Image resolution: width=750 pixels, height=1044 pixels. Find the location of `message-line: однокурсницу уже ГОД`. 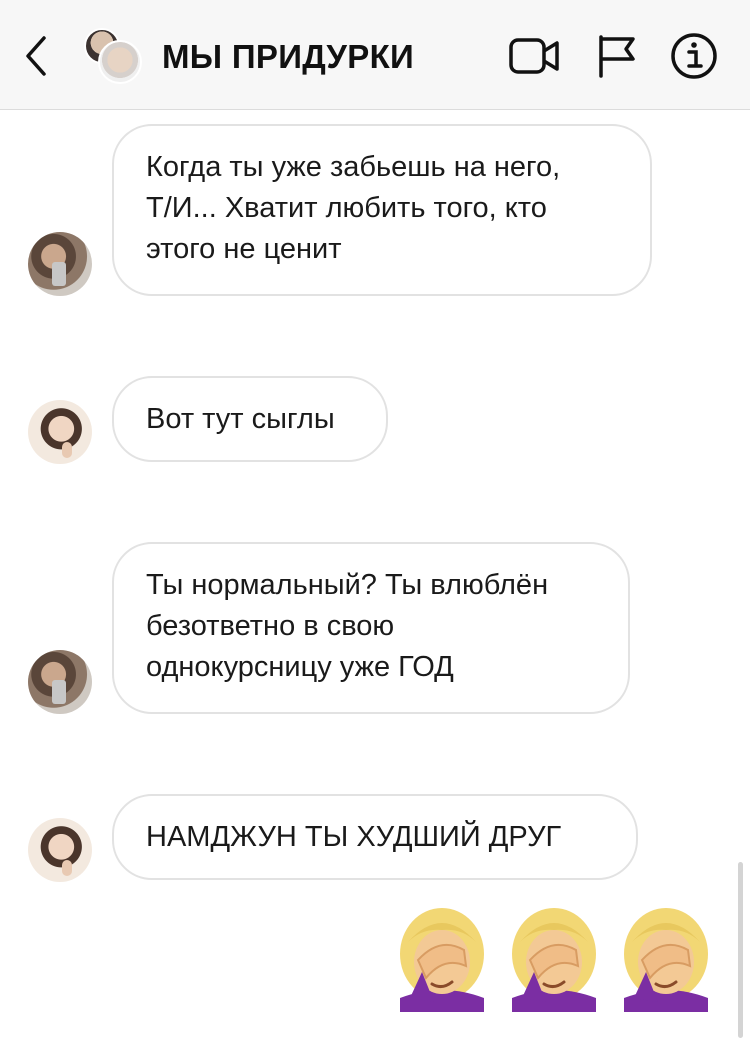

message-line: однокурсницу уже ГОД is located at coordinates (300, 667).